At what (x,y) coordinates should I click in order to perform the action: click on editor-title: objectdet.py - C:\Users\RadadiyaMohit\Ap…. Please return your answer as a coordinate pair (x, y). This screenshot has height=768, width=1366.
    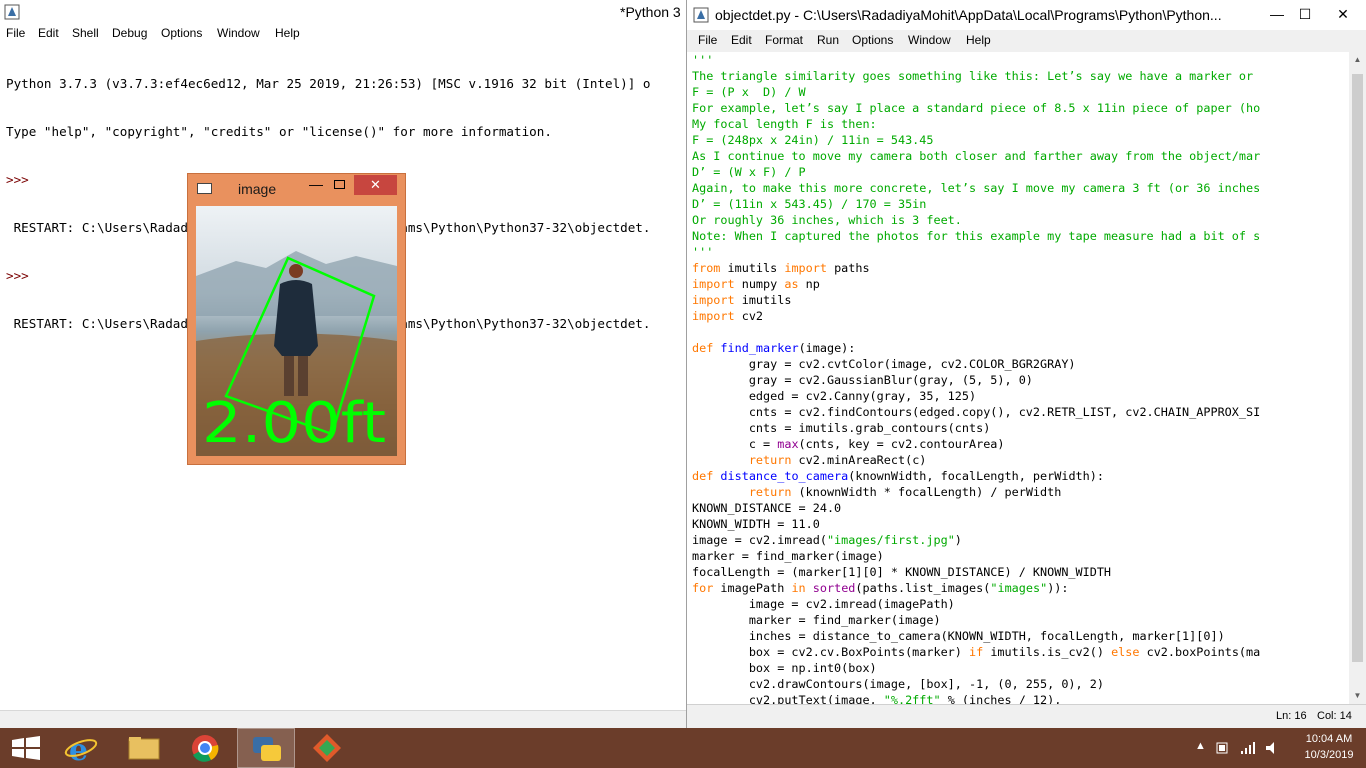
    Looking at the image, I should click on (968, 15).